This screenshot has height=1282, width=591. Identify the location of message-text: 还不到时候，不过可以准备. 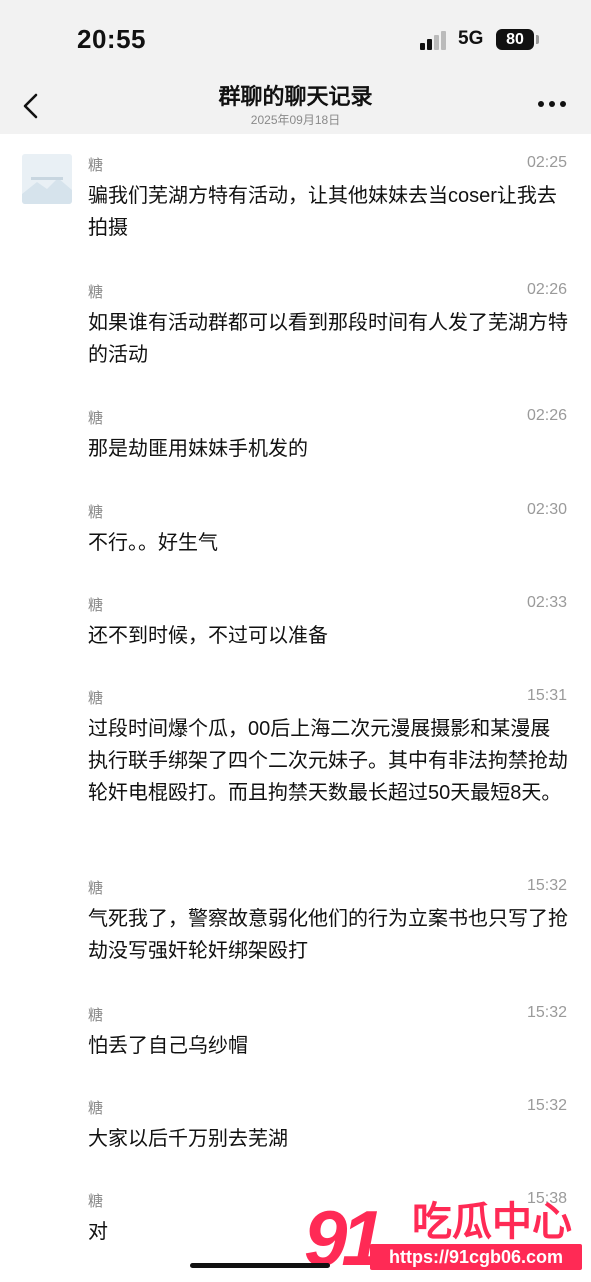
(208, 636).